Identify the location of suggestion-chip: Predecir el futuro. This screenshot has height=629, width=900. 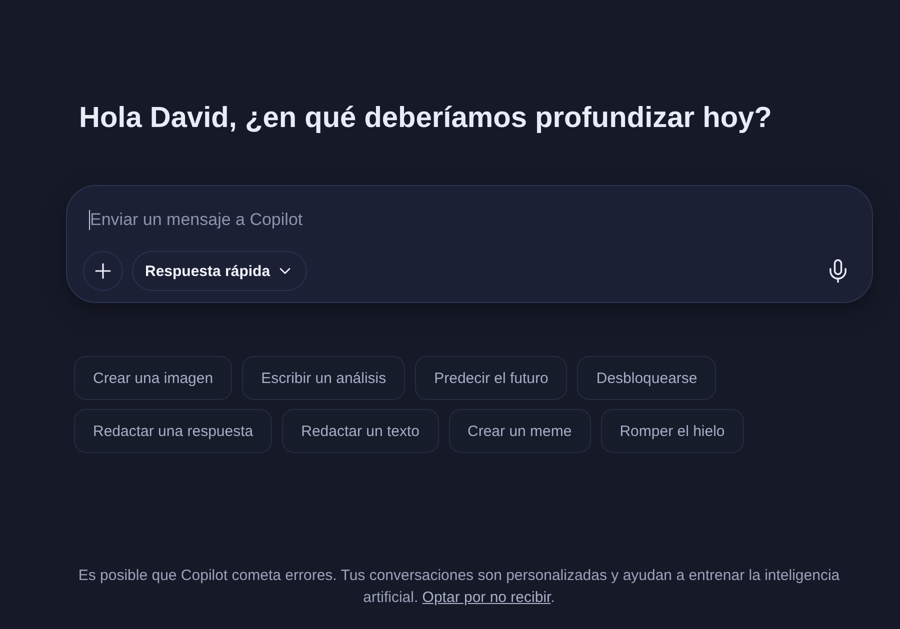
(491, 378).